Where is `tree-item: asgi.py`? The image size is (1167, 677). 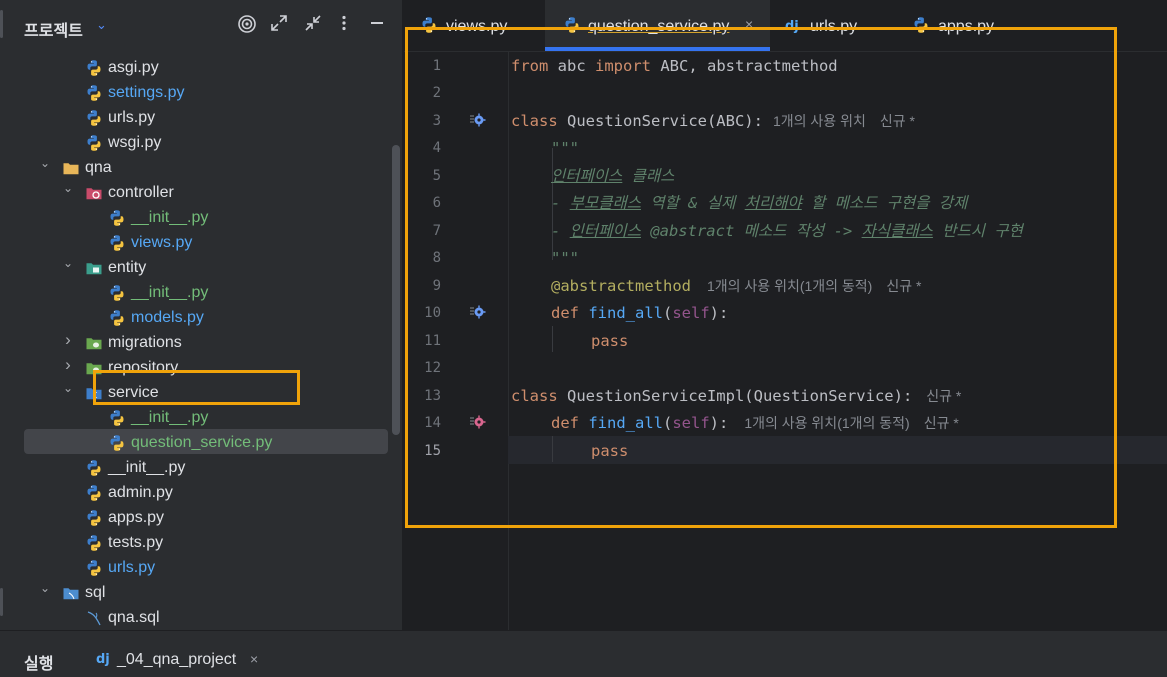 tree-item: asgi.py is located at coordinates (200, 67).